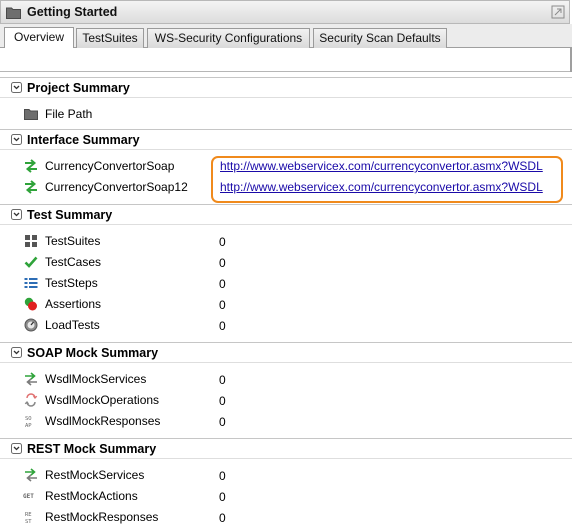 The height and width of the screenshot is (527, 572). What do you see at coordinates (286, 421) in the screenshot?
I see `wsdl-mock-responses-row: SO AP WsdlMockResponses 0` at bounding box center [286, 421].